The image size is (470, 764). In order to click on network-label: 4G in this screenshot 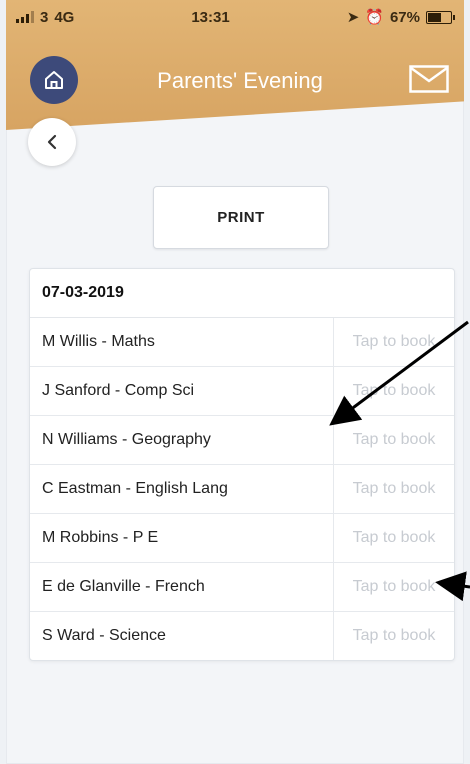, I will do `click(64, 17)`.